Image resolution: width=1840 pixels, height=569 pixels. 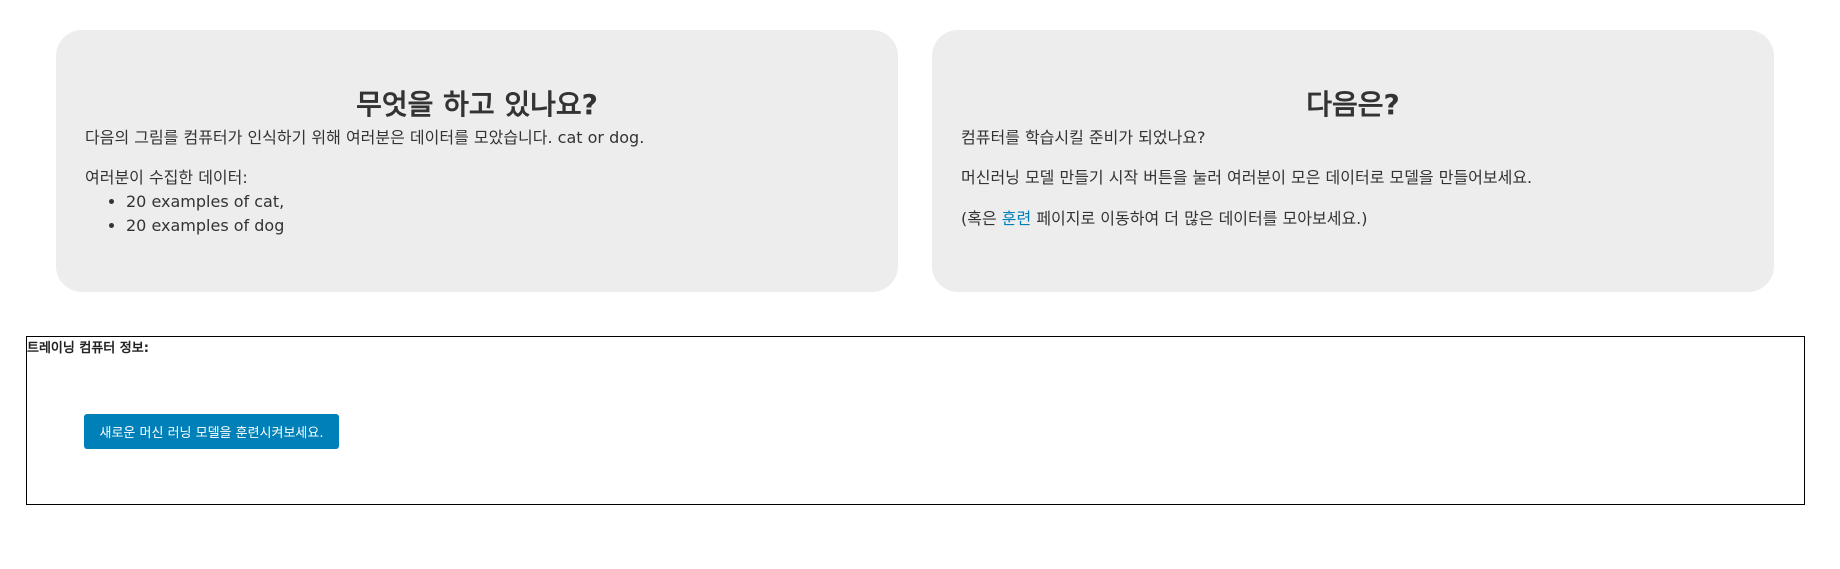 I want to click on alt-suffix: 페이지로 이동하여 더 많은 데이터를 모아보세요.), so click(x=1202, y=218).